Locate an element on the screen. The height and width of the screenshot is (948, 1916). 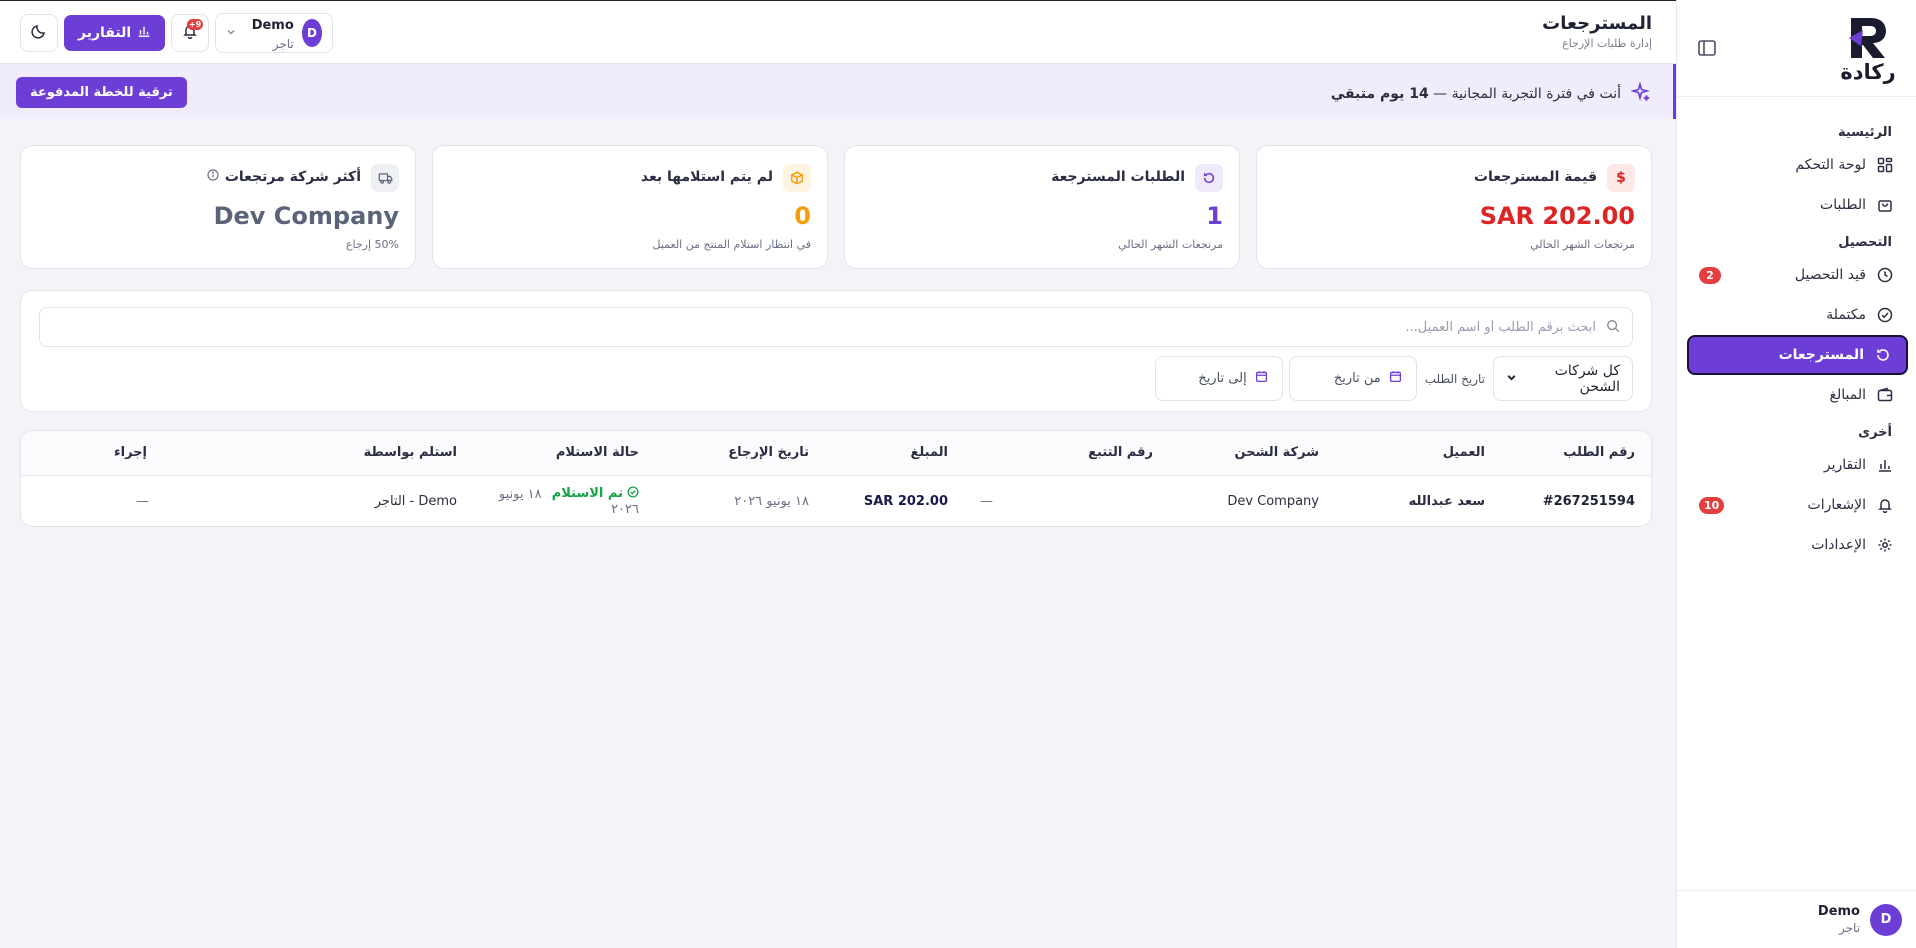
customer-cell: سعد عبدالله is located at coordinates (1446, 501).